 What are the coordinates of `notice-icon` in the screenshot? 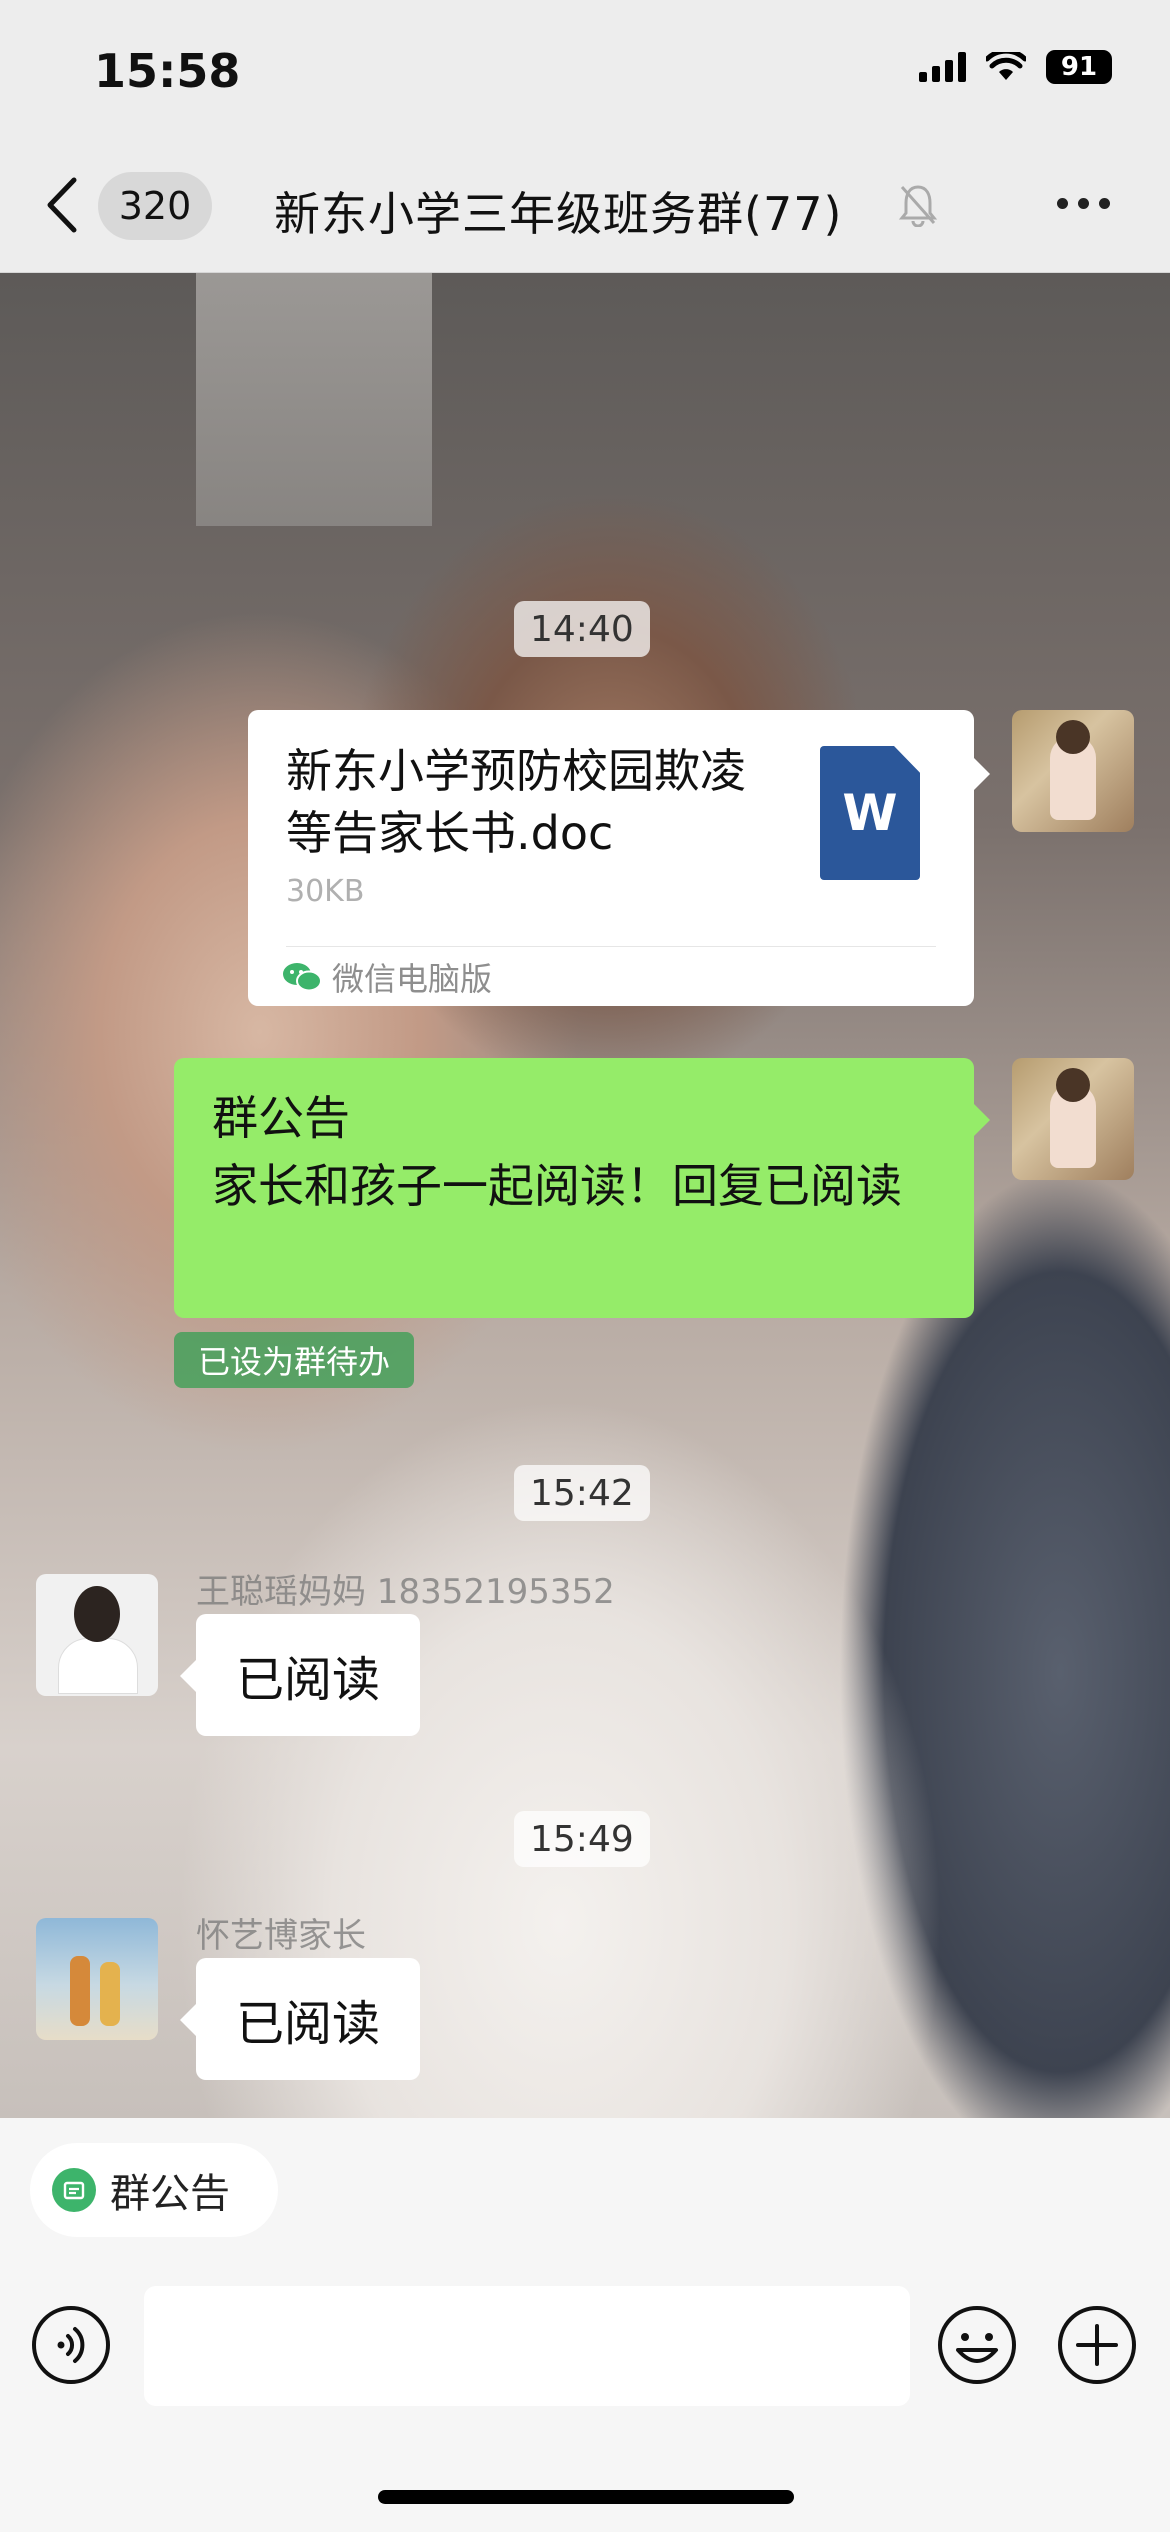 It's located at (74, 2190).